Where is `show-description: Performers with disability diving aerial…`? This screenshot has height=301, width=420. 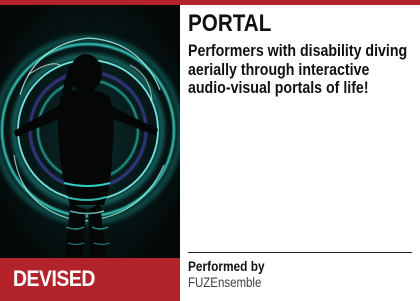
show-description: Performers with disability diving aerial… is located at coordinates (298, 69).